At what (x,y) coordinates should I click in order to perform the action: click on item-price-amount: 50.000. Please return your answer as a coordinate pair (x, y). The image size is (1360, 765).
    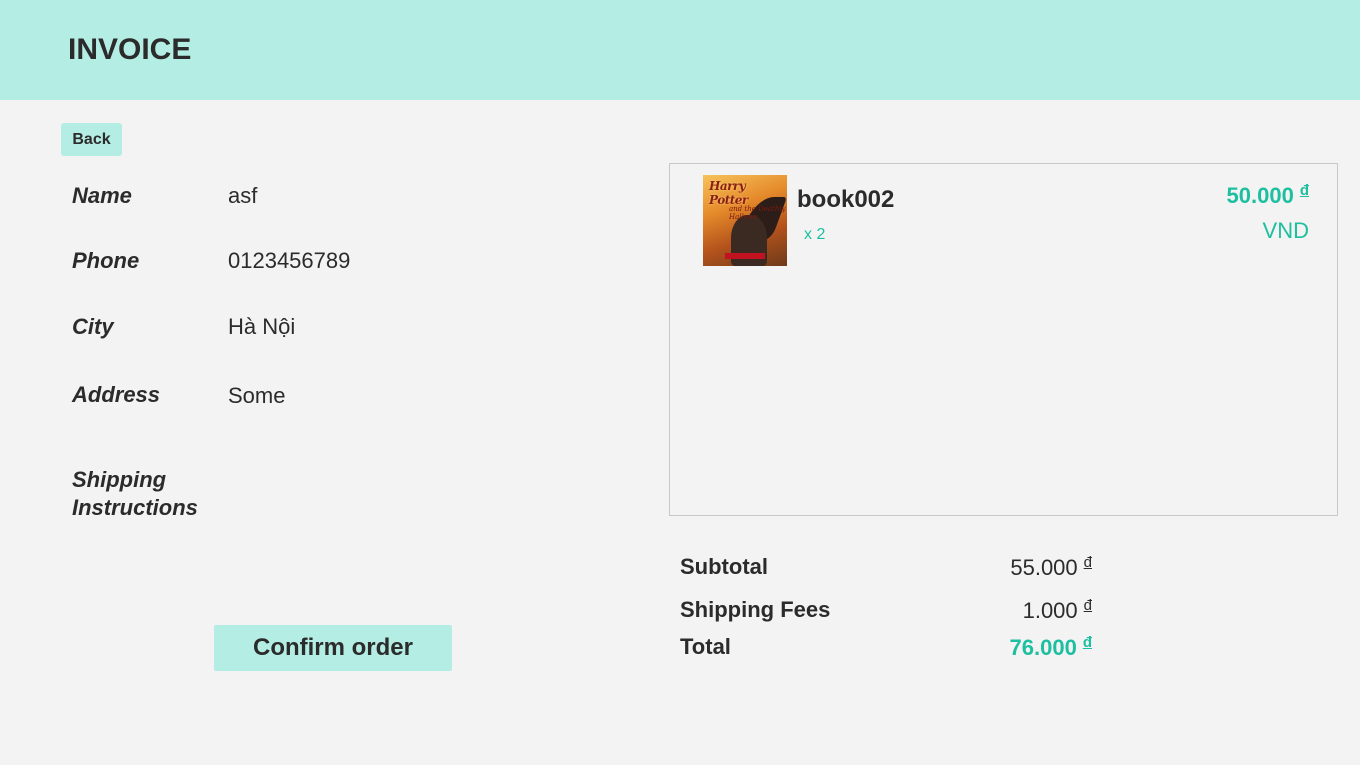
    Looking at the image, I should click on (1260, 195).